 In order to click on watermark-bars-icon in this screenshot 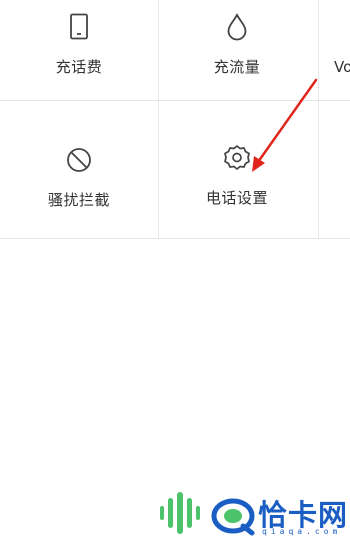, I will do `click(180, 513)`.